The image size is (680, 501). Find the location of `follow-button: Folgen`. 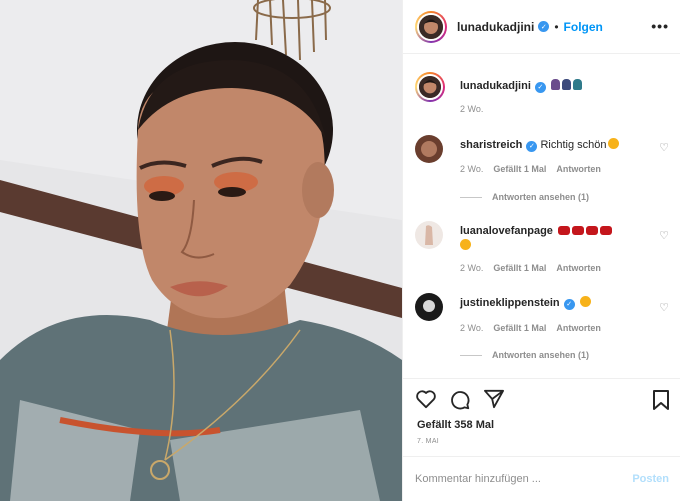

follow-button: Folgen is located at coordinates (583, 27).